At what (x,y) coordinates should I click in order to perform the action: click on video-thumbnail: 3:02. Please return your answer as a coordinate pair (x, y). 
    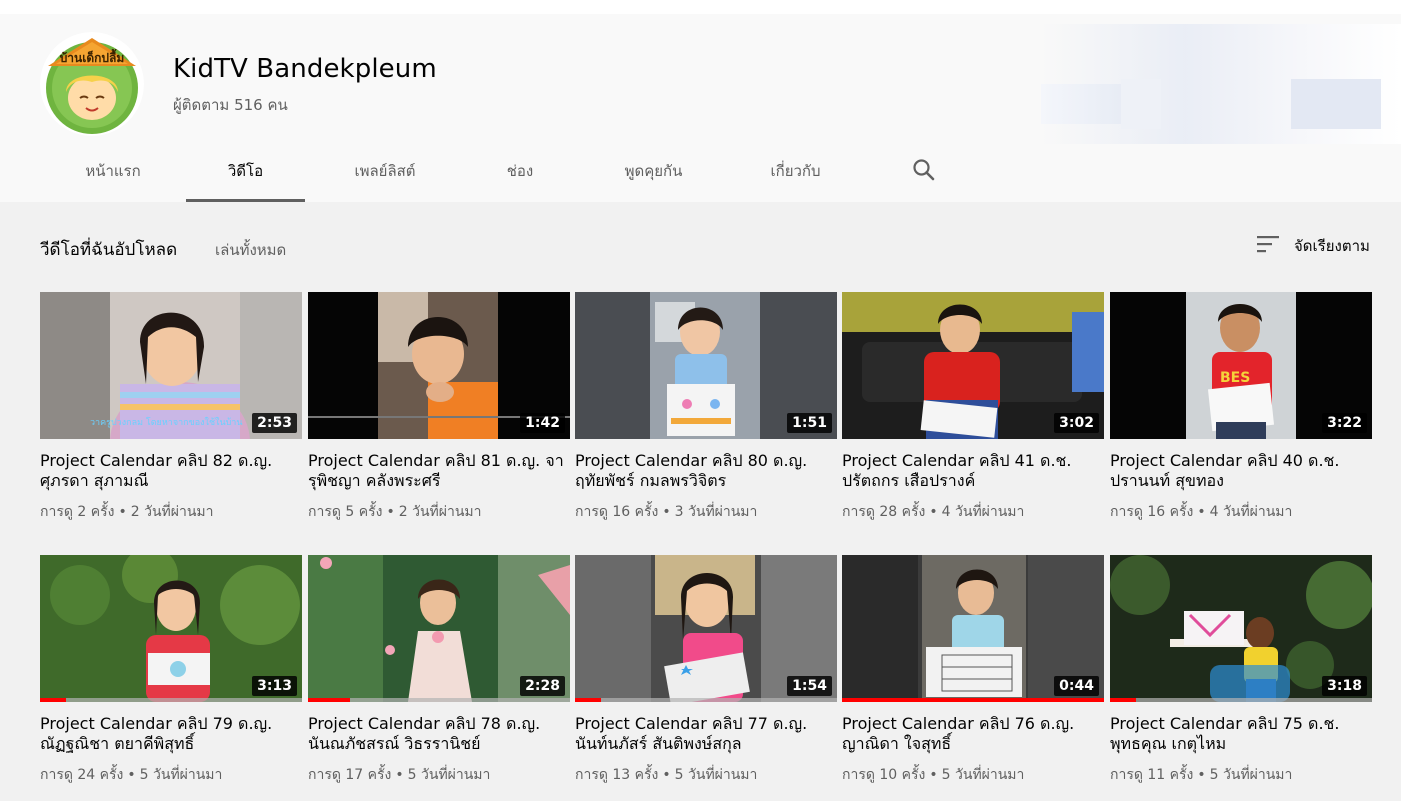
    Looking at the image, I should click on (973, 365).